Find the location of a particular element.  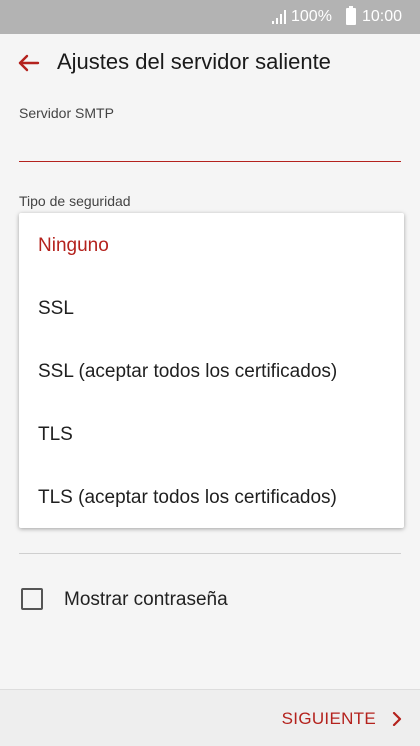

security-option-ssl-accept-all: SSL (aceptar todos los certificados) is located at coordinates (211, 371).